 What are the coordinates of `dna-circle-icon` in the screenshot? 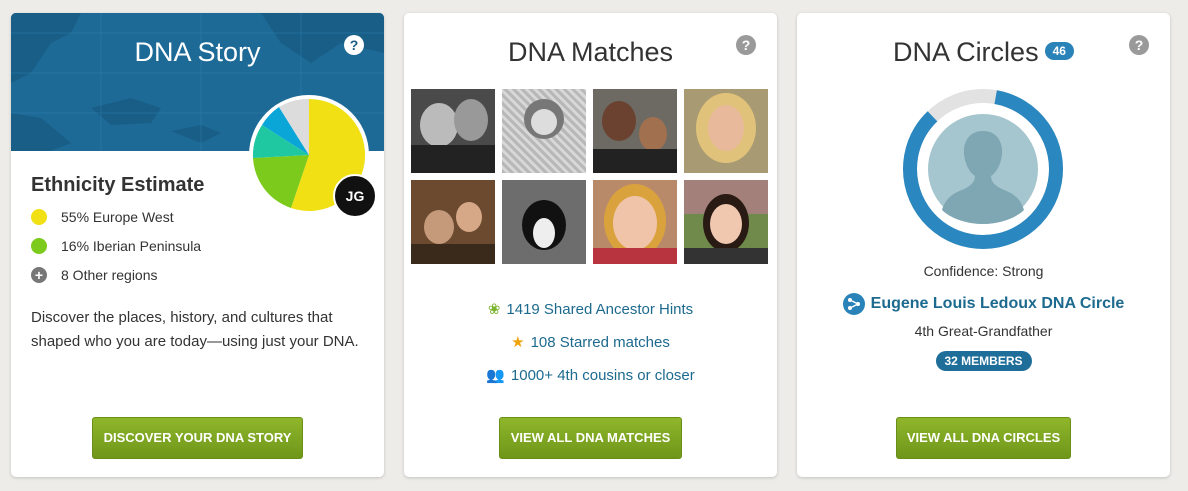 It's located at (853, 304).